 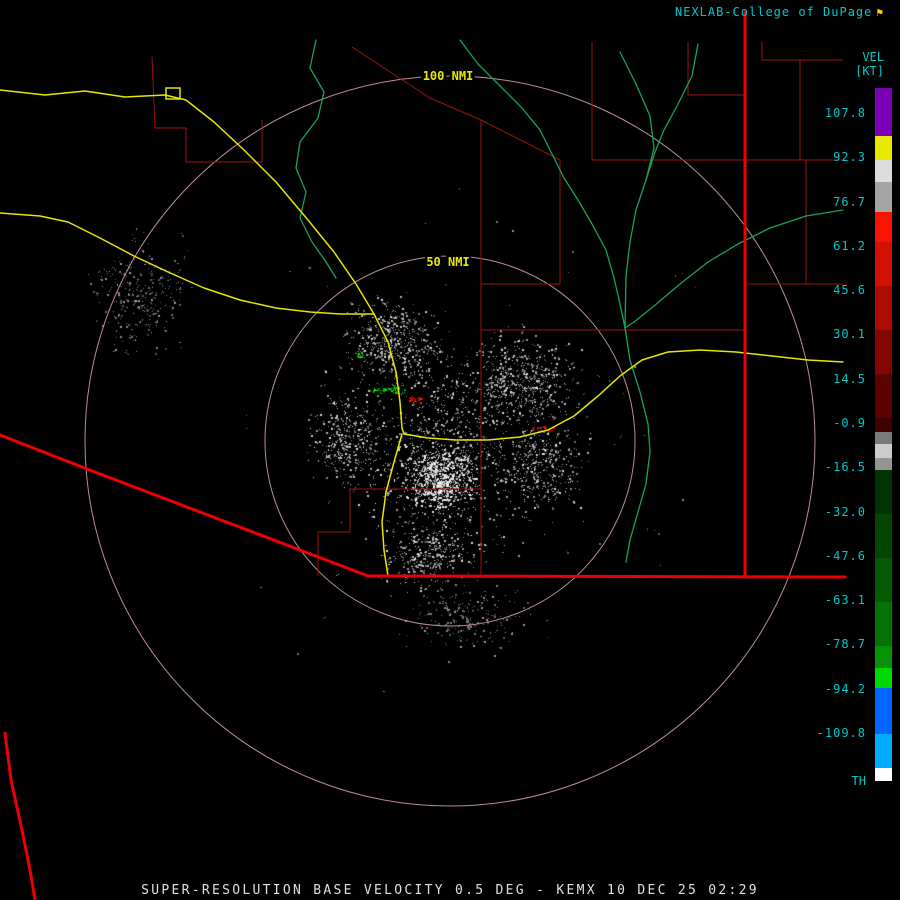 What do you see at coordinates (880, 12) in the screenshot?
I see `logo-icon: ⚑` at bounding box center [880, 12].